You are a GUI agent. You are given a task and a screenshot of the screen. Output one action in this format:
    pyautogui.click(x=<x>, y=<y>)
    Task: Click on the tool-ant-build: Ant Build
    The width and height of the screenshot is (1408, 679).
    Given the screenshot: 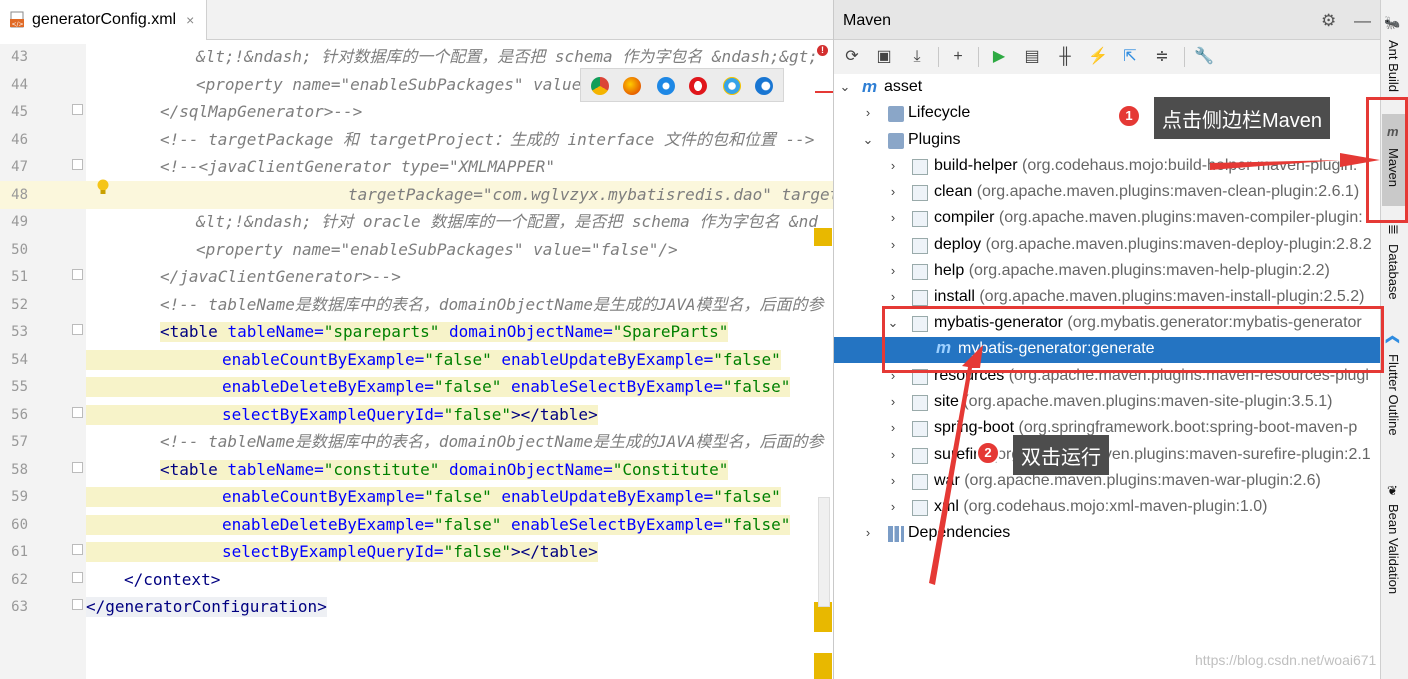 What is the action you would take?
    pyautogui.click(x=1393, y=66)
    